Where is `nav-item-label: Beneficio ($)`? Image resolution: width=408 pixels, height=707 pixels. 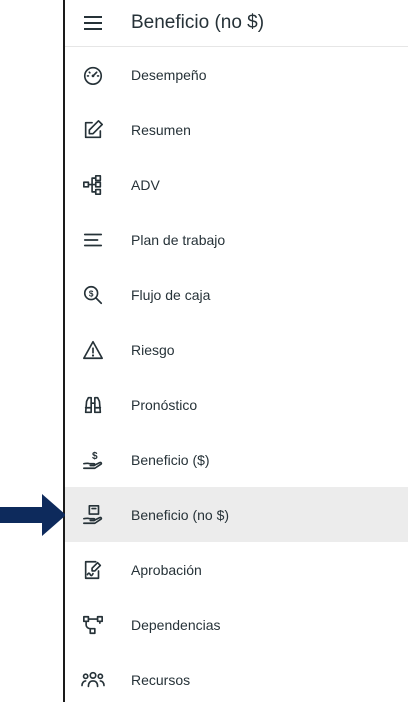
nav-item-label: Beneficio ($) is located at coordinates (170, 459).